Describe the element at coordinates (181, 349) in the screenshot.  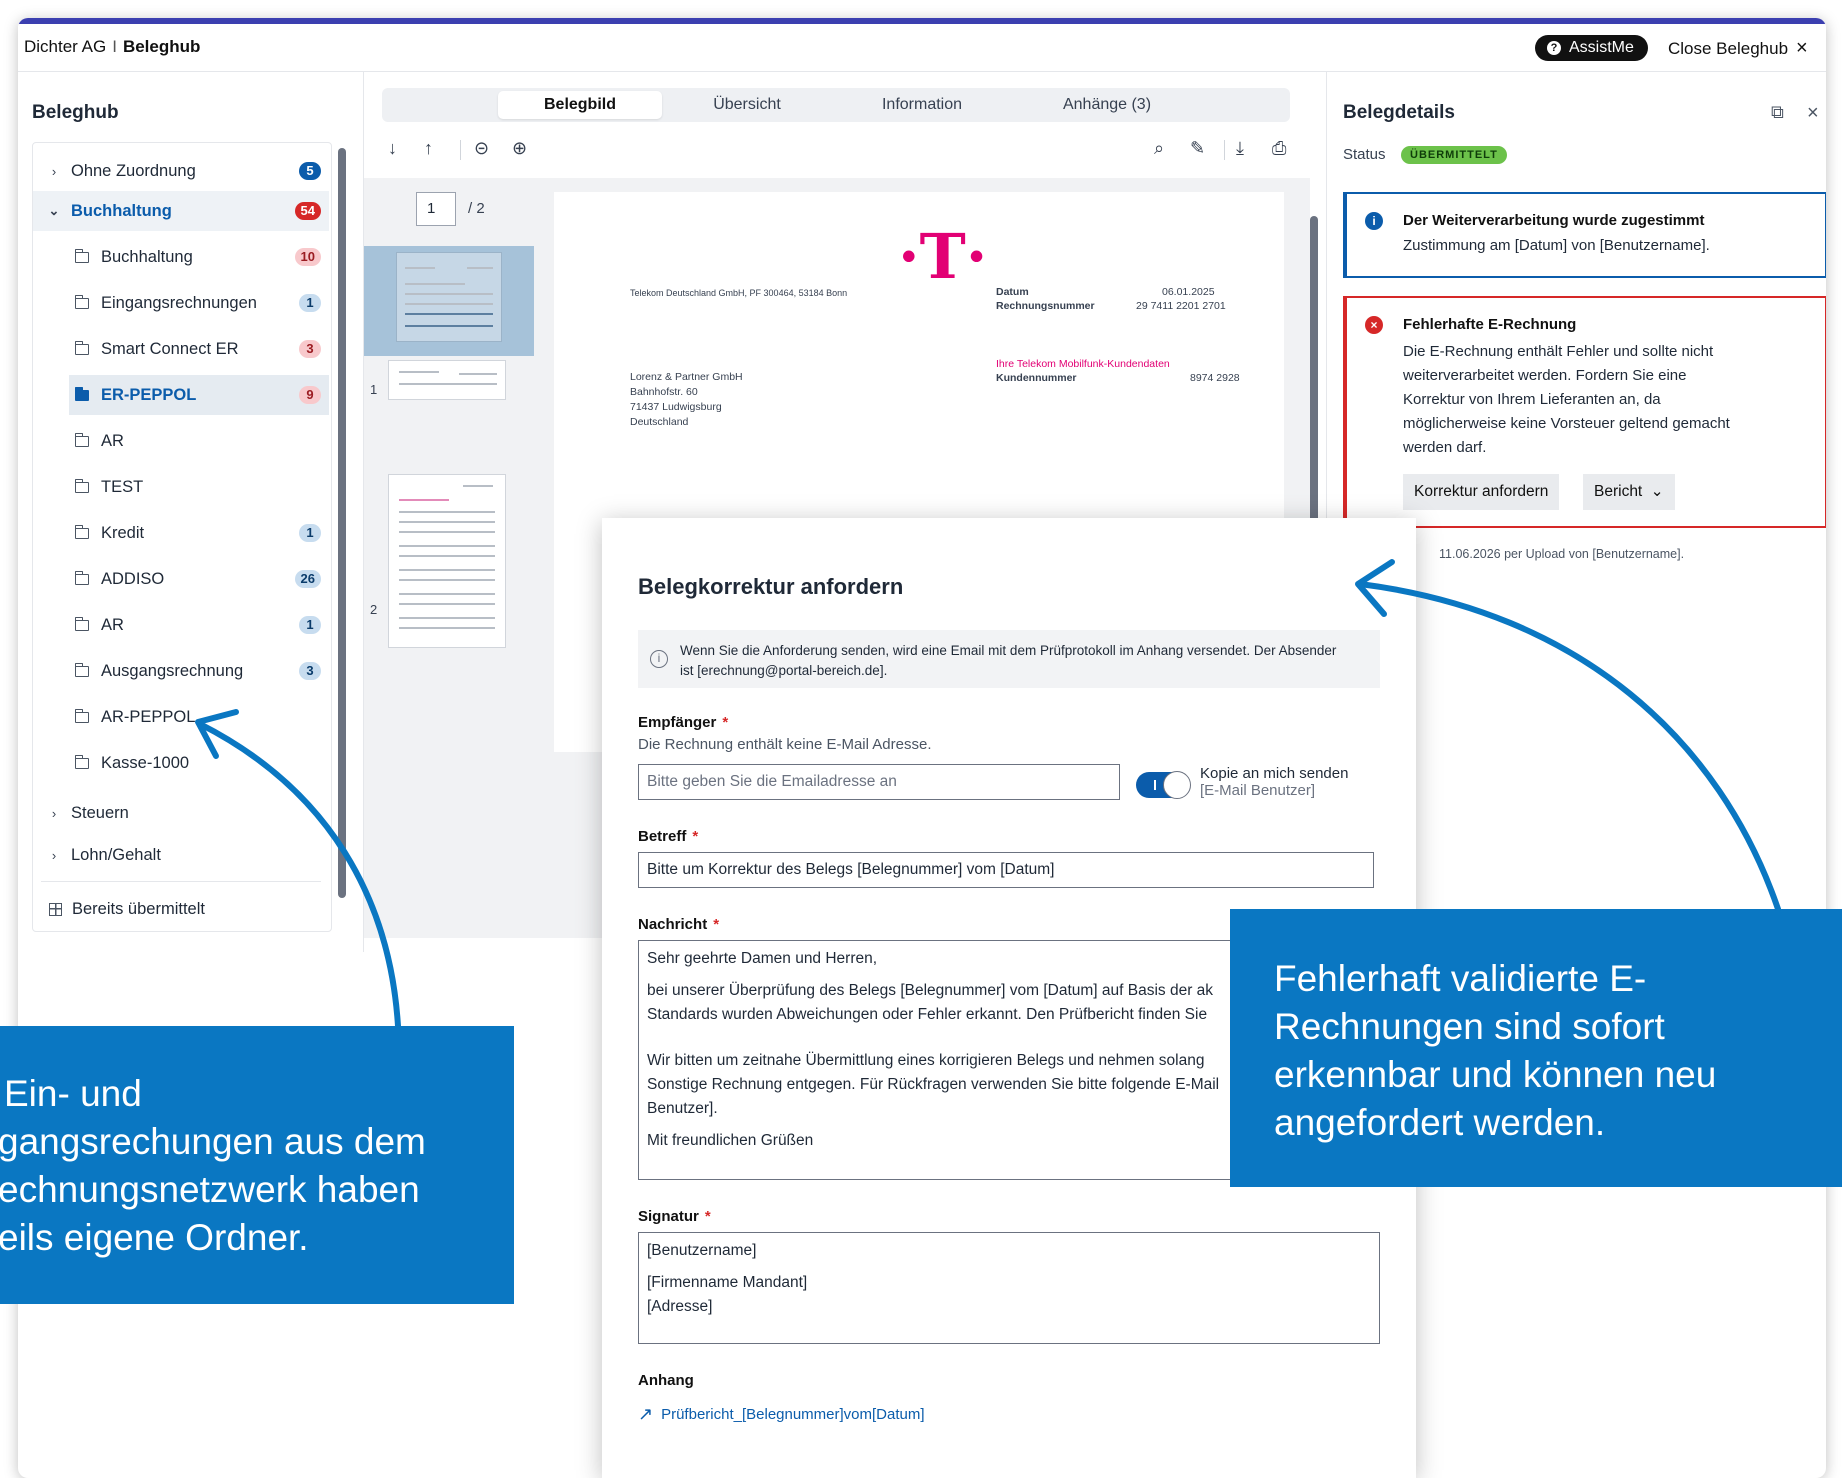
I see `folder-item: Smart Connect ER 3` at that location.